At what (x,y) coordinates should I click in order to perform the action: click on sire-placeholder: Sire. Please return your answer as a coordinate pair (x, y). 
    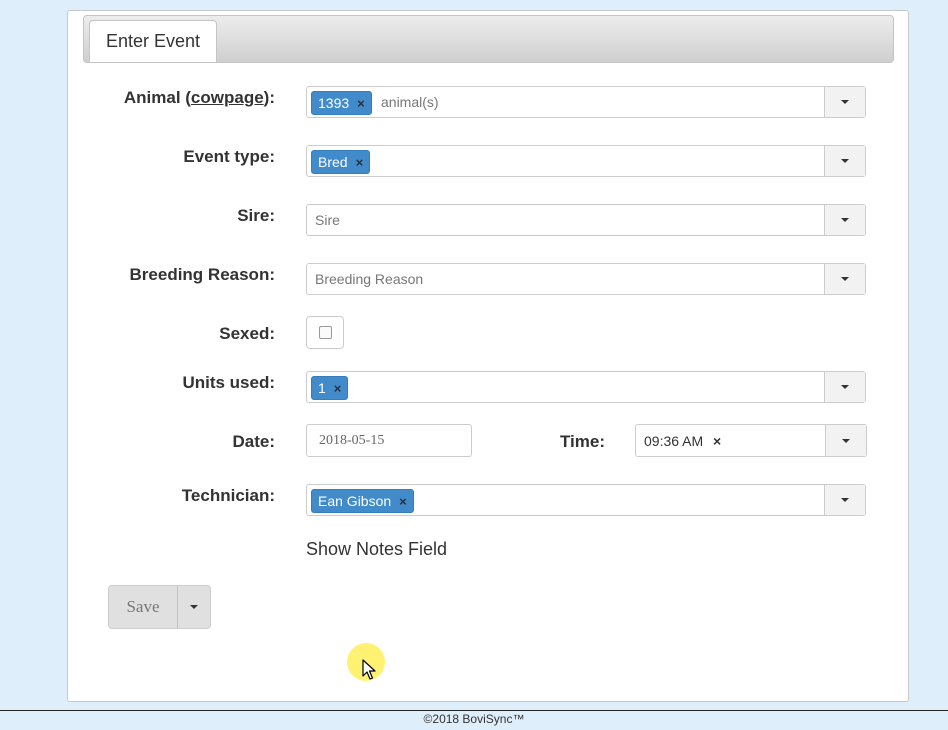
    Looking at the image, I should click on (327, 220).